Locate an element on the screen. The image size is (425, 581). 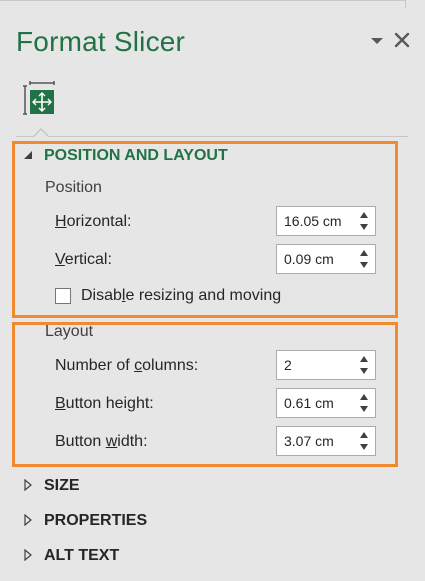
group-label-layout: Layout is located at coordinates (69, 331).